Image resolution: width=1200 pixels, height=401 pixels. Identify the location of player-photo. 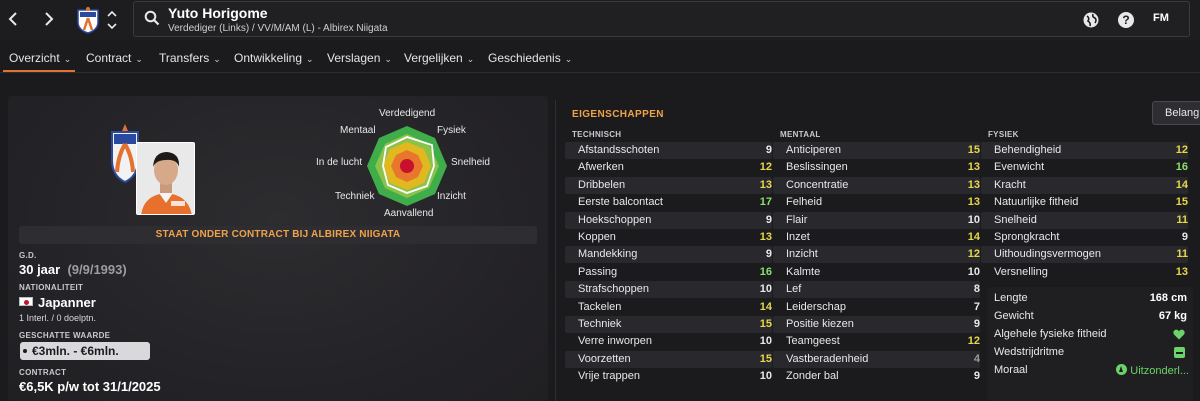
(165, 178).